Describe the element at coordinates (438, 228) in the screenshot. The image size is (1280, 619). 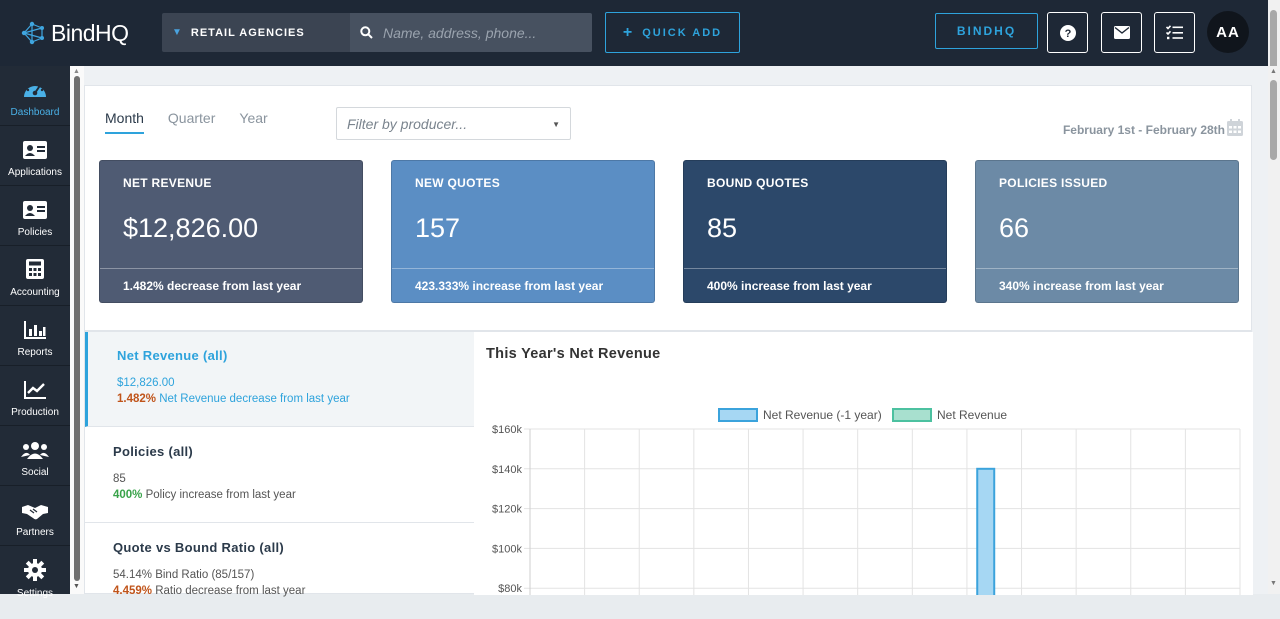
I see `card-value: 157` at that location.